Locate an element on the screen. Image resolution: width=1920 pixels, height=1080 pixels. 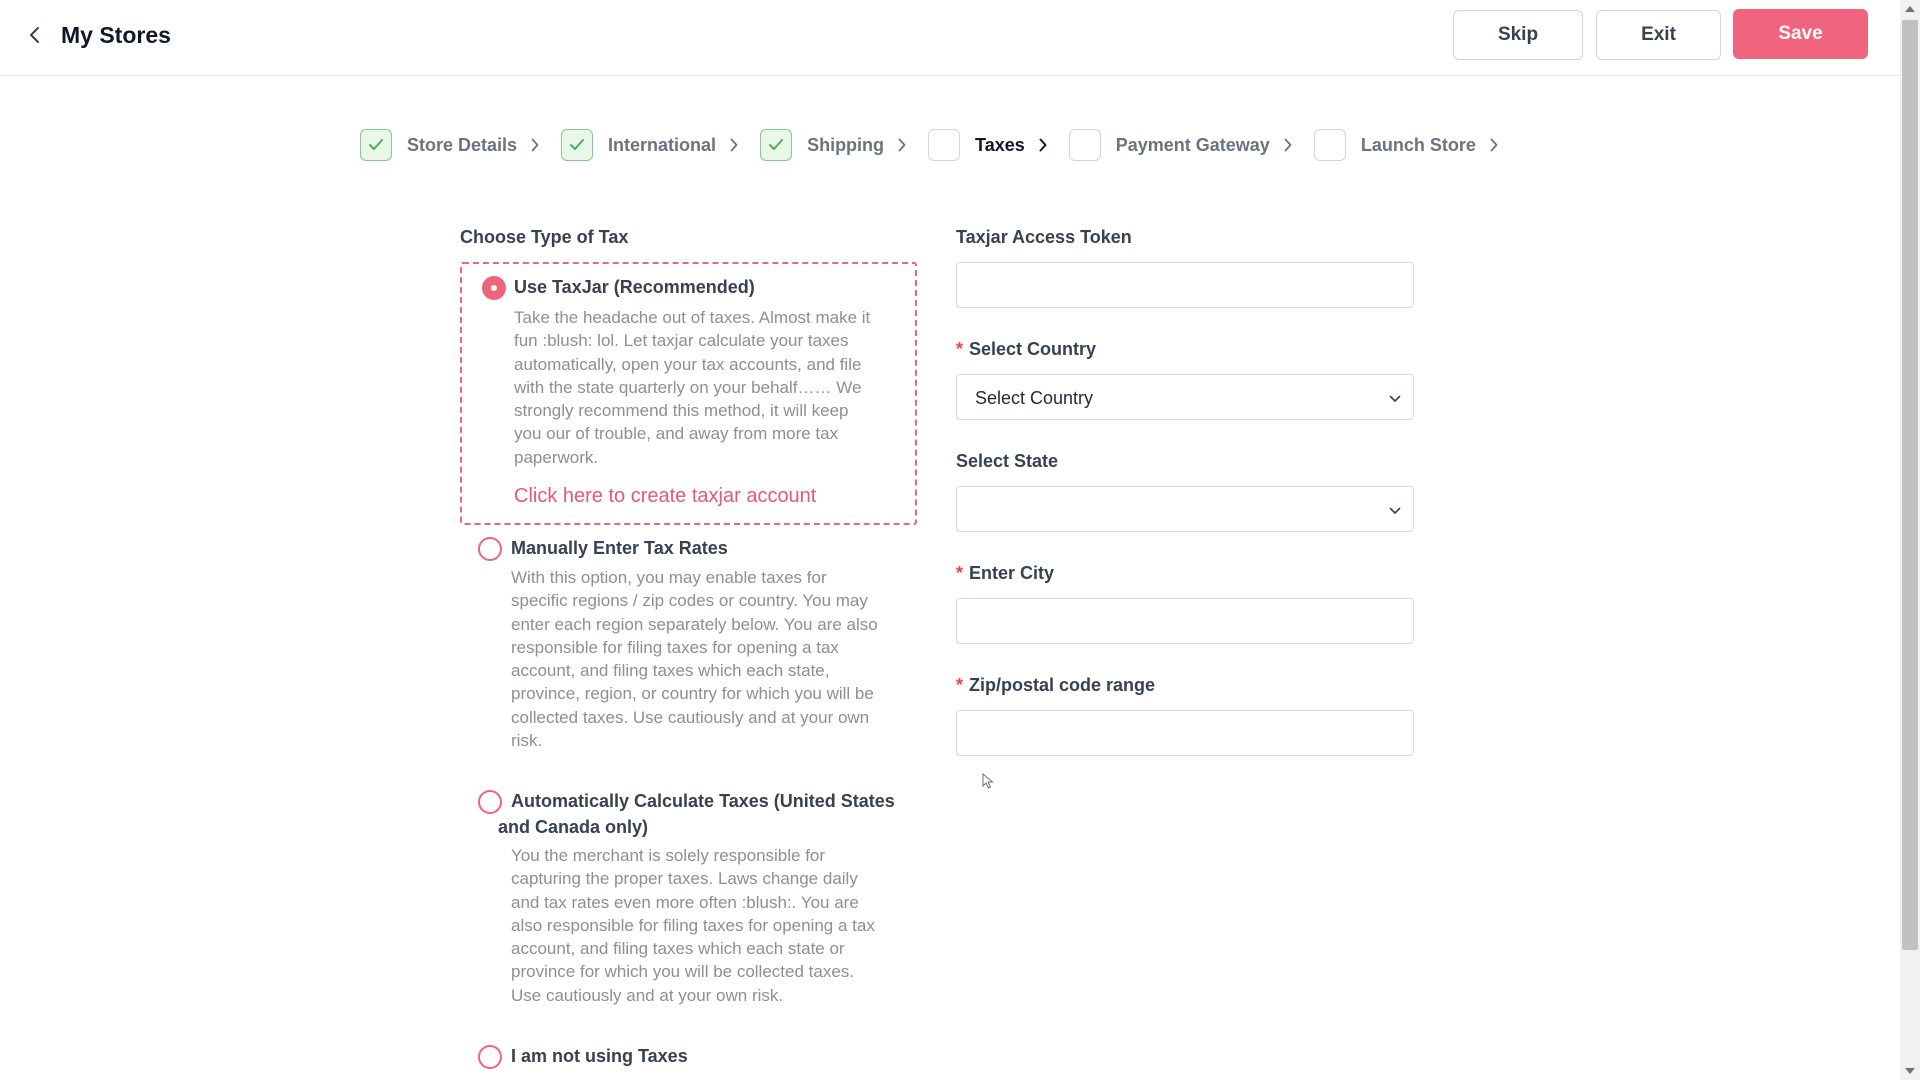
label-text: Select Country is located at coordinates (1033, 349).